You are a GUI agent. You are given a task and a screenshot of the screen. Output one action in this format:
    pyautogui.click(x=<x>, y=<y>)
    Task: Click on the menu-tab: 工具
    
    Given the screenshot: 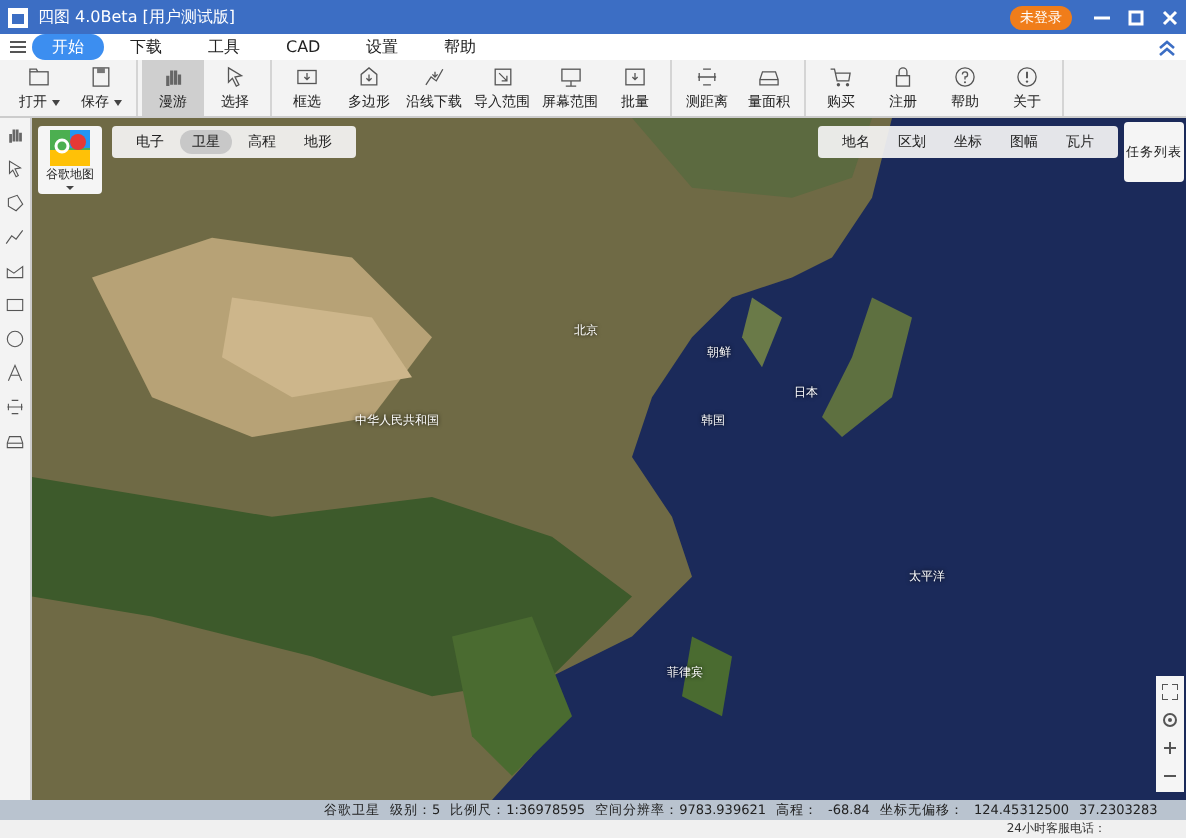 What is the action you would take?
    pyautogui.click(x=224, y=47)
    